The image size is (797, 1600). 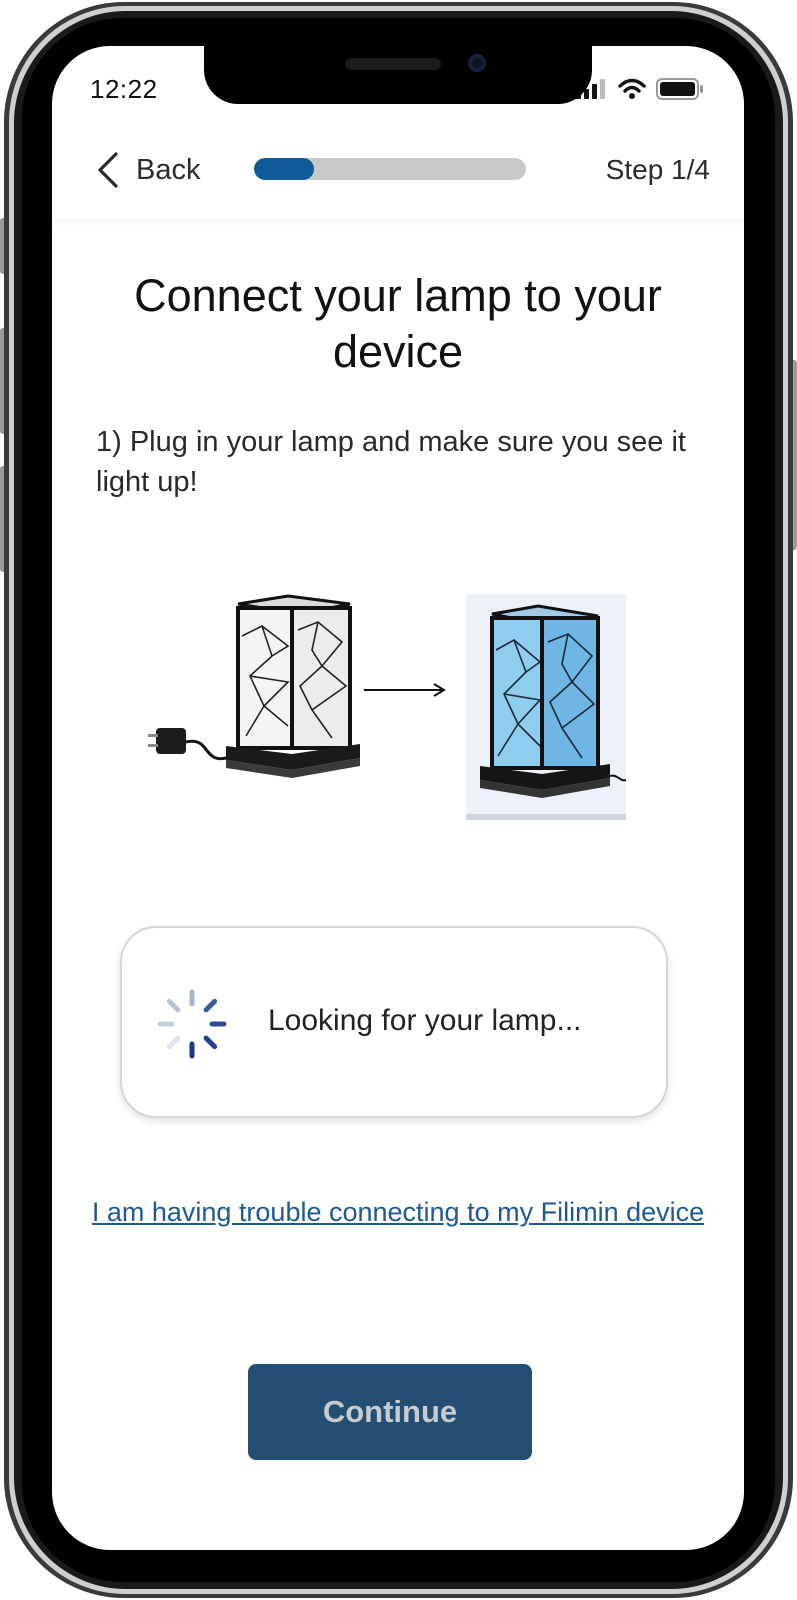 I want to click on chevron-left-icon, so click(x=108, y=170).